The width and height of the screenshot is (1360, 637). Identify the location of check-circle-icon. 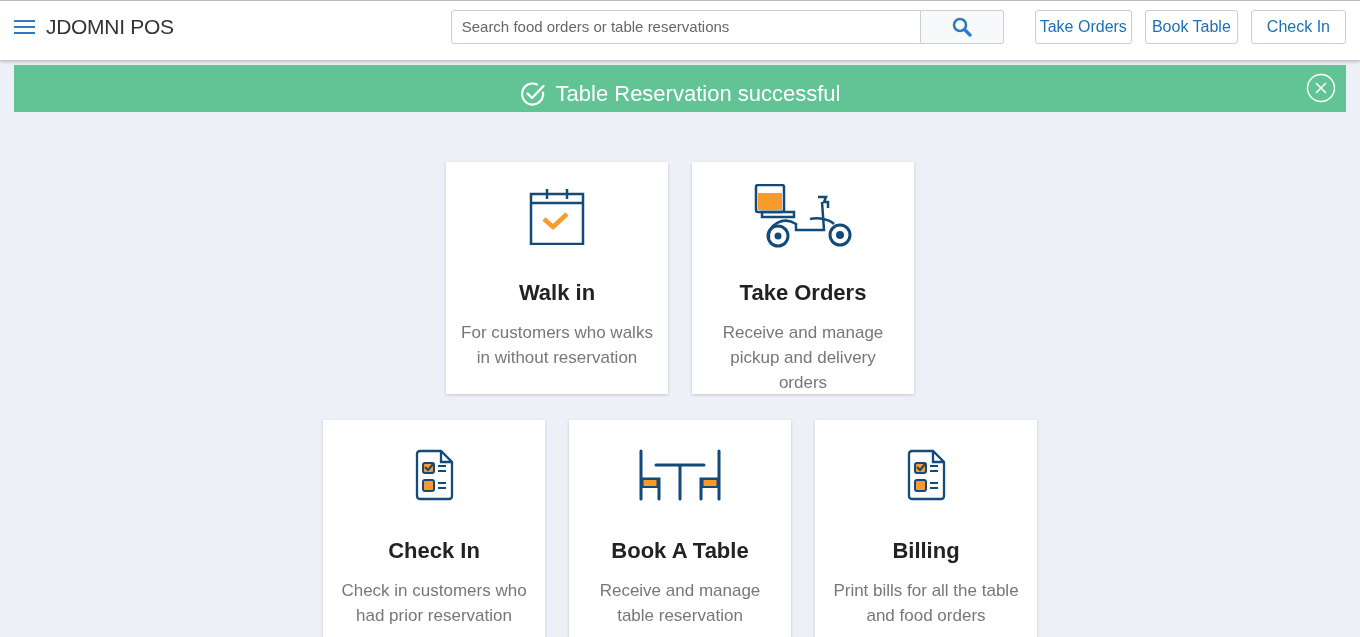
(532, 93).